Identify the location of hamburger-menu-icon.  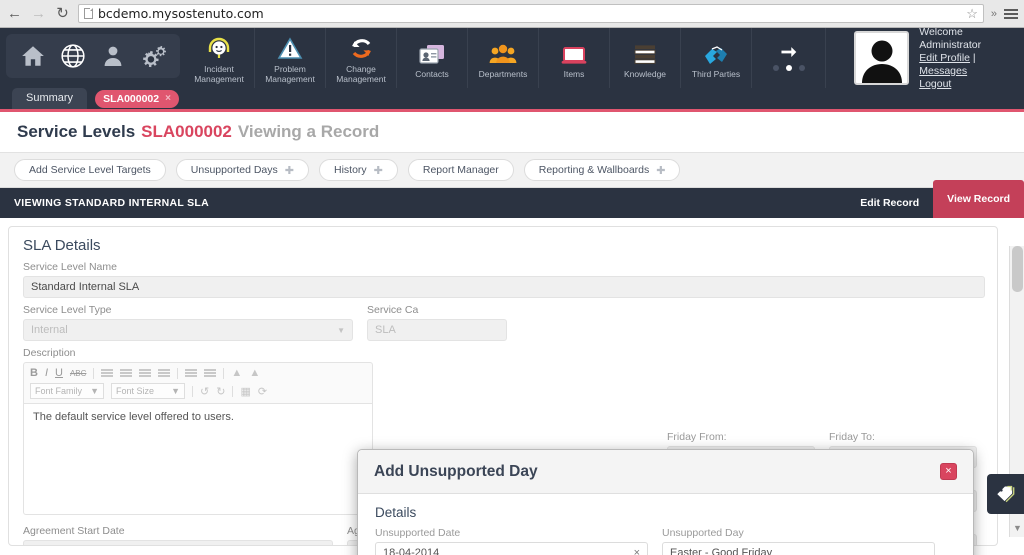
(1011, 13).